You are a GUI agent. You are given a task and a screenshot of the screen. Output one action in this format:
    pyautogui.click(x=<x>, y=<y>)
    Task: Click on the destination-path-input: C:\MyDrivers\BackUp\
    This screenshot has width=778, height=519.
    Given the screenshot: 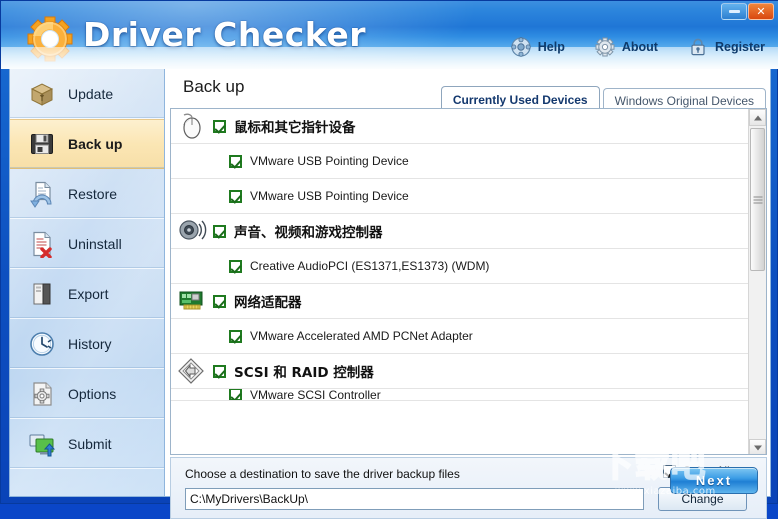 What is the action you would take?
    pyautogui.click(x=414, y=499)
    